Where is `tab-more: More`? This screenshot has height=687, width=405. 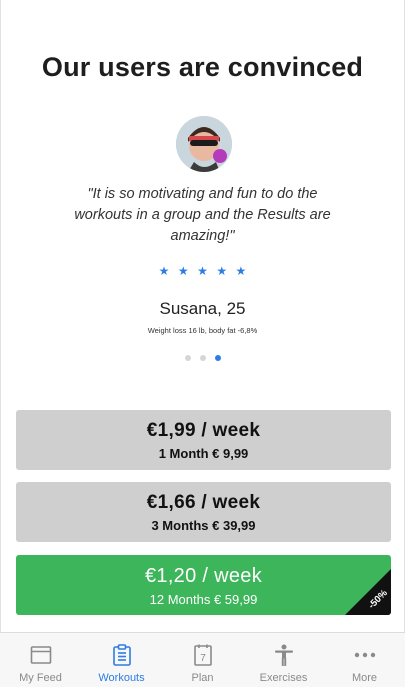 tab-more: More is located at coordinates (364, 660).